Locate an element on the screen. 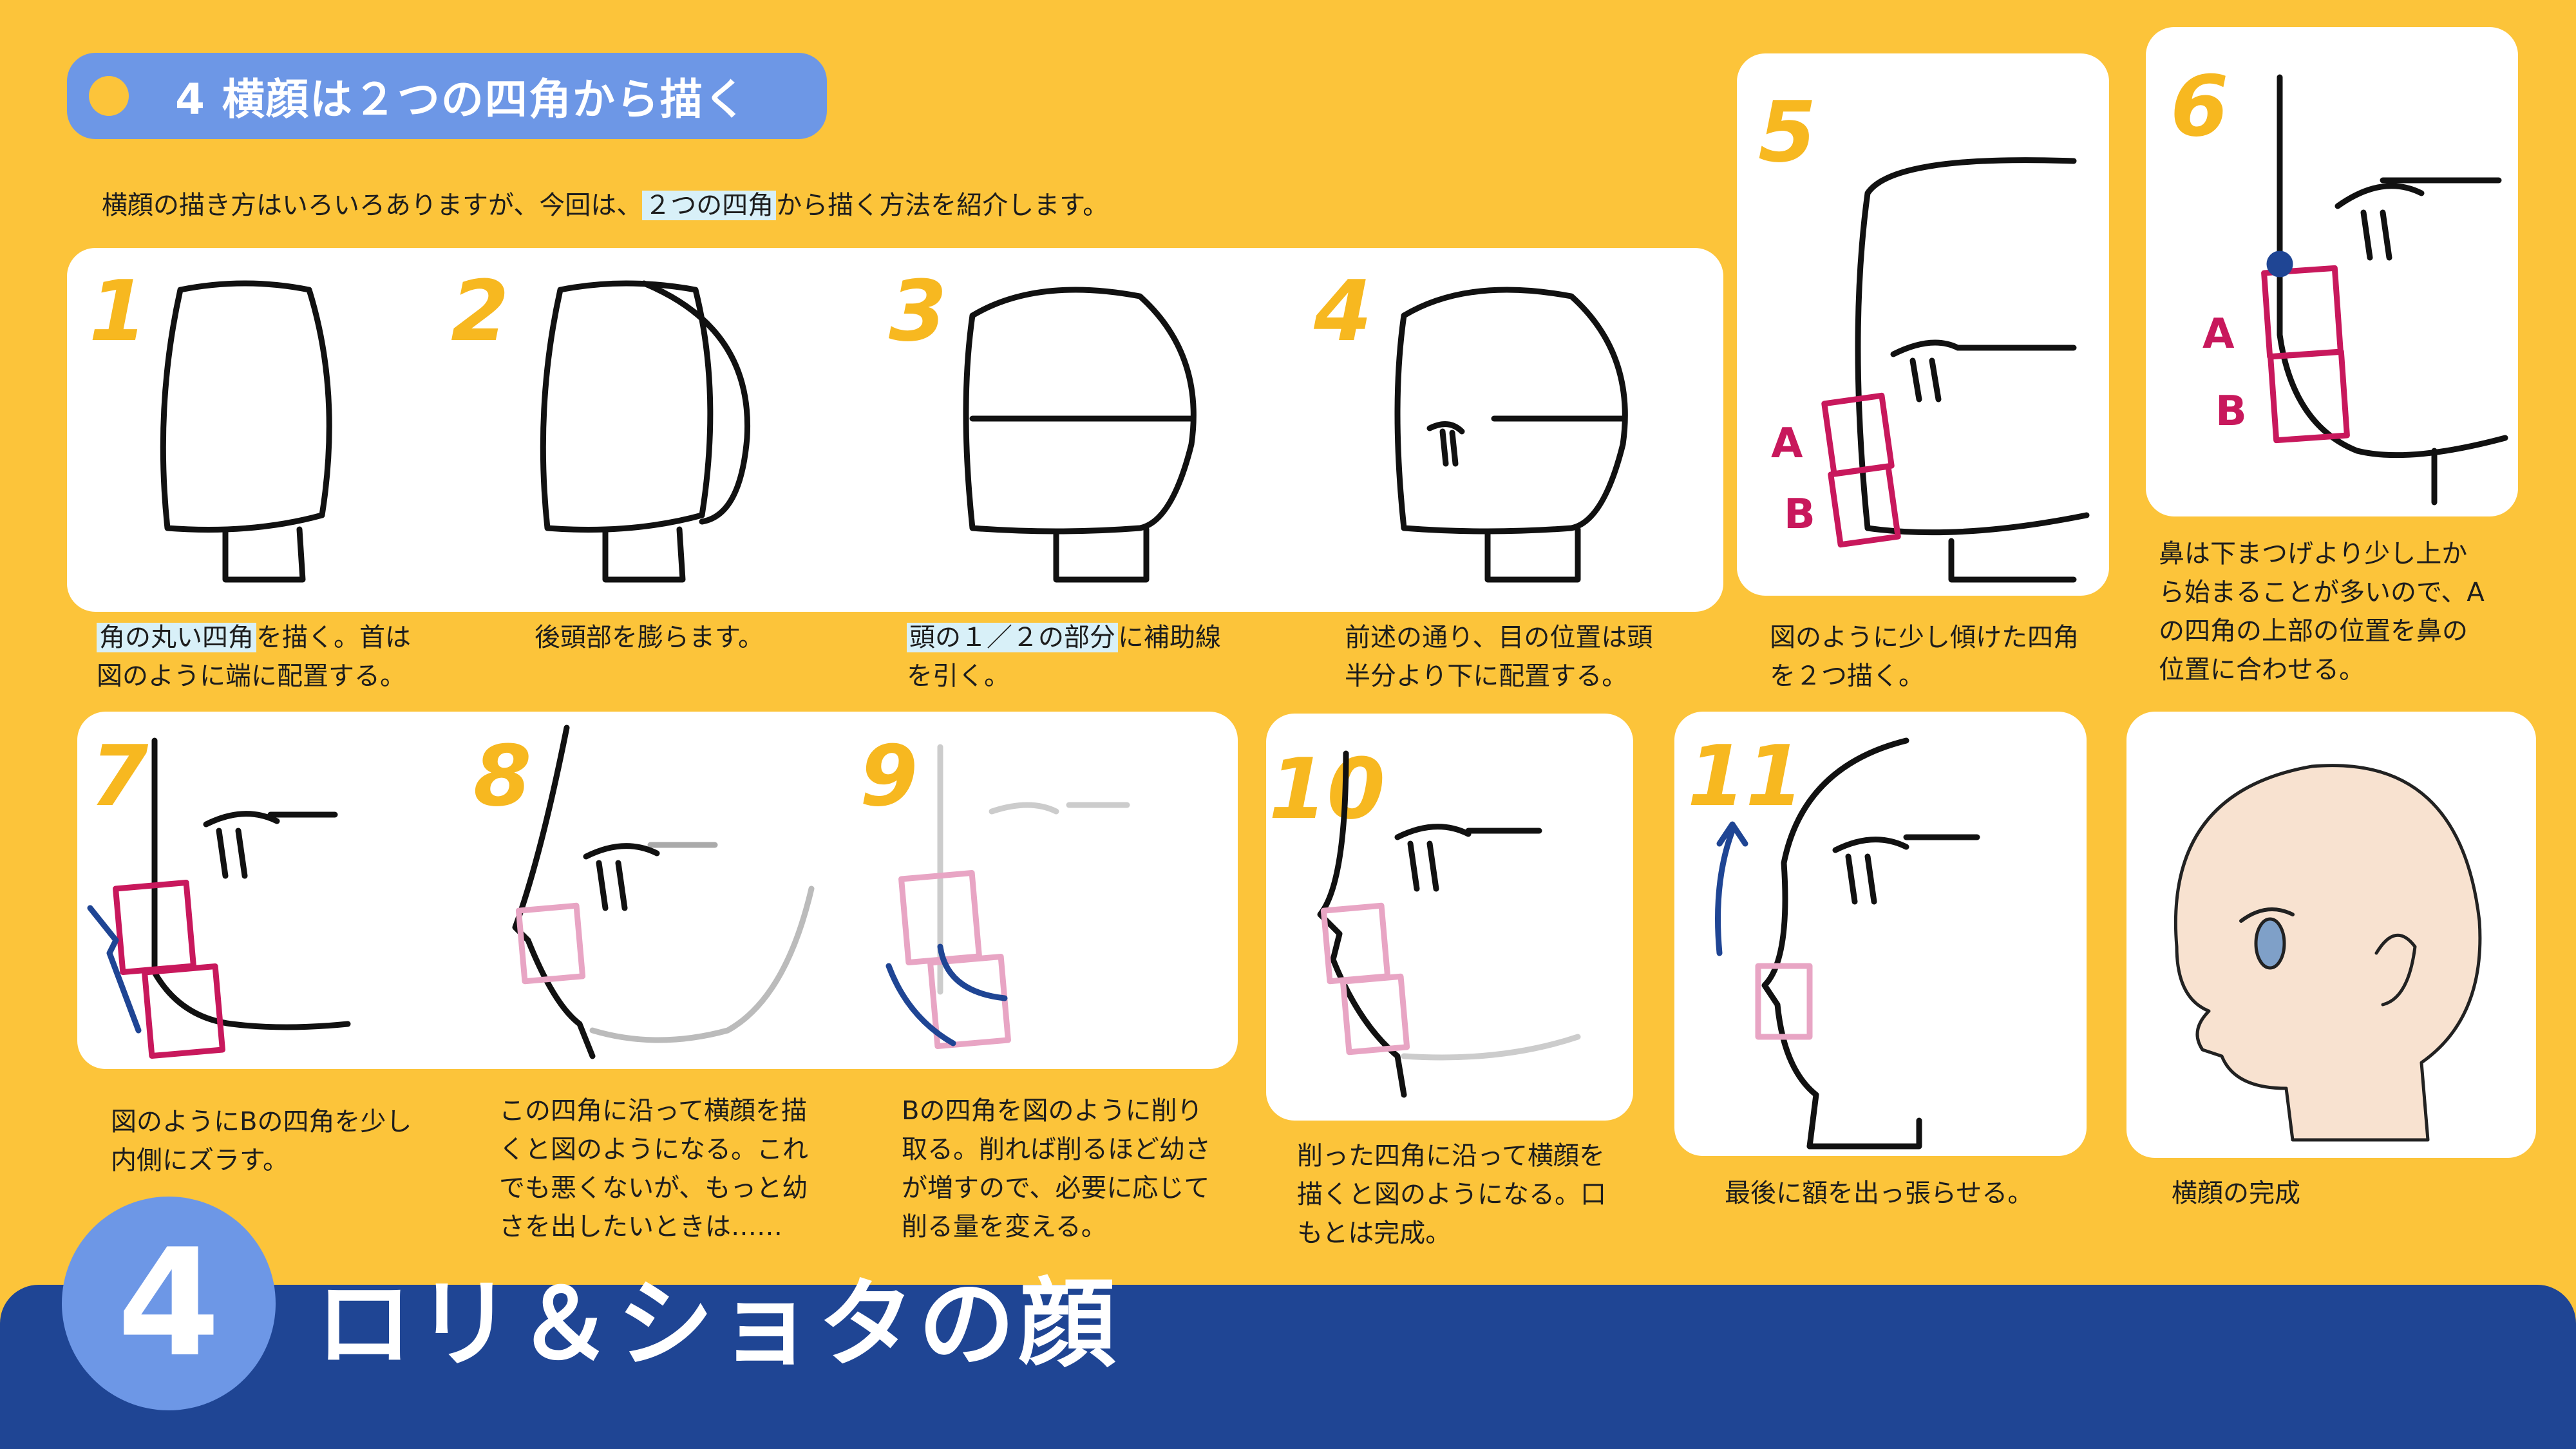 Image resolution: width=2576 pixels, height=1449 pixels. sketch-step-5: A B is located at coordinates (1931, 370).